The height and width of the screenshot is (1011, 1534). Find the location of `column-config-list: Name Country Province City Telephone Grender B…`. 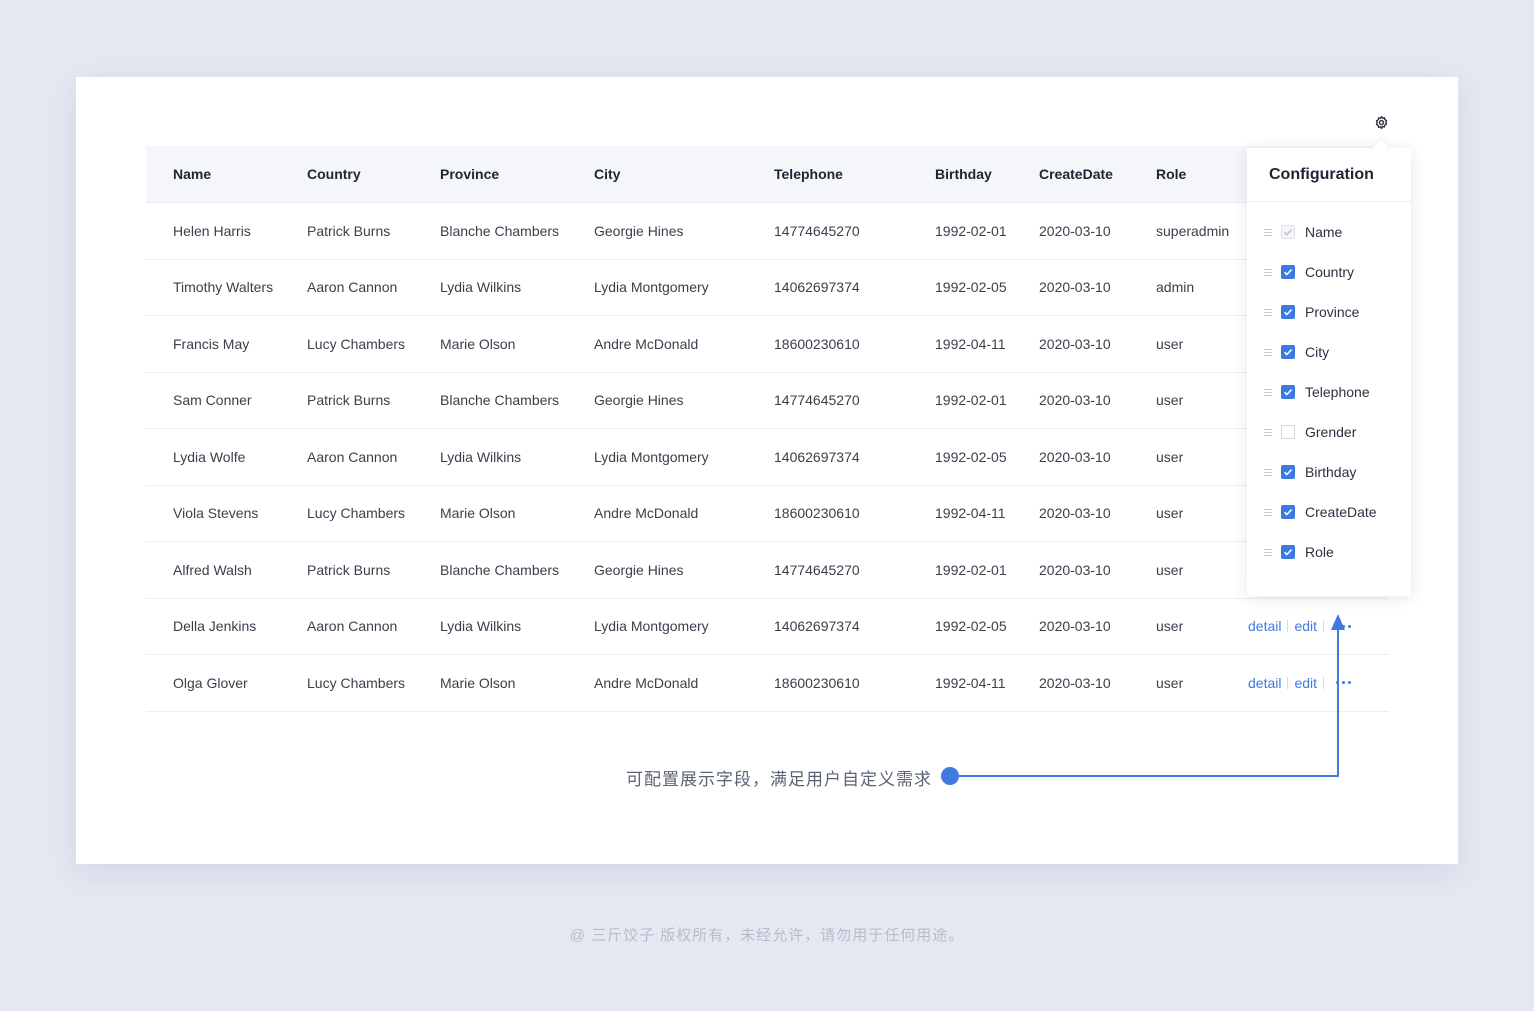

column-config-list: Name Country Province City Telephone Grender B… is located at coordinates (1329, 387).